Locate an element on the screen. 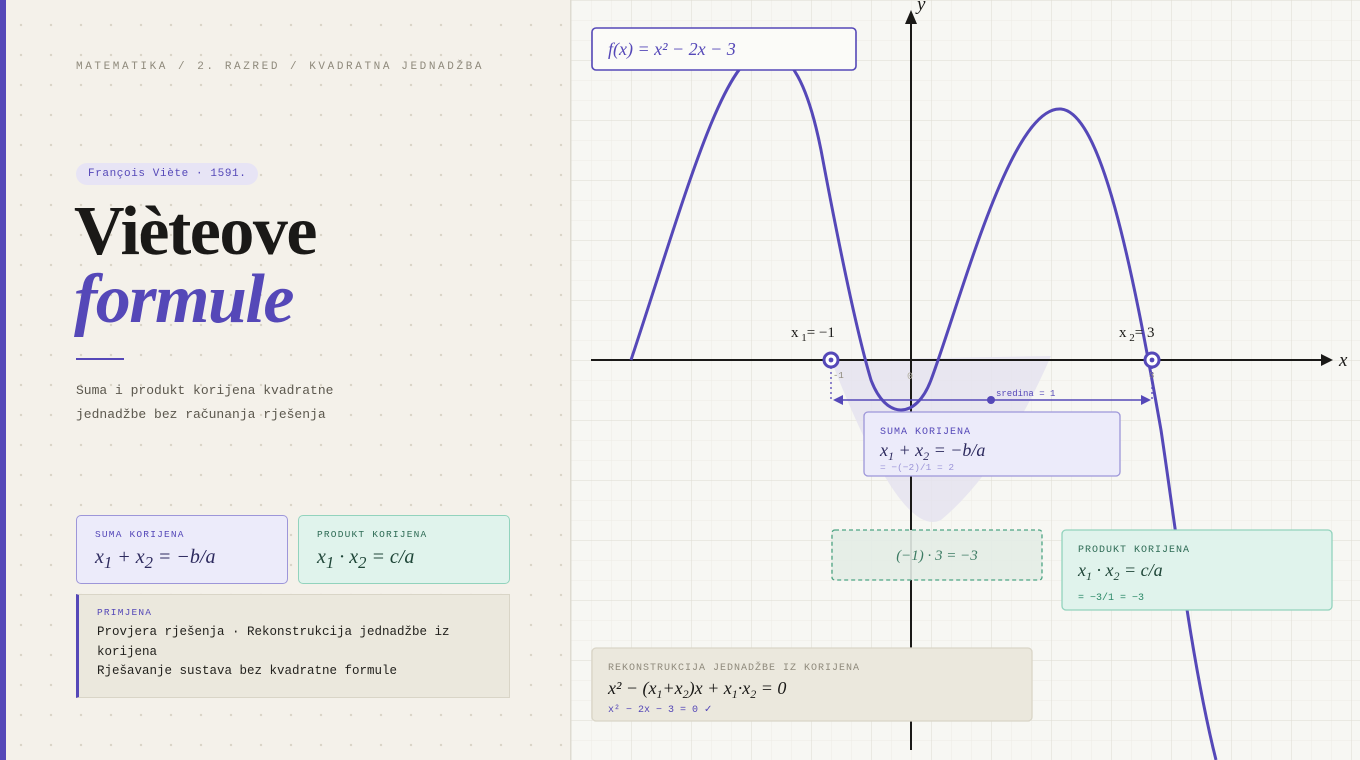 This screenshot has height=760, width=1360. breadcrumb: MATEMATIKA / 2. RAZRED / KVADRATNA JEDNADŽBA is located at coordinates (280, 67).